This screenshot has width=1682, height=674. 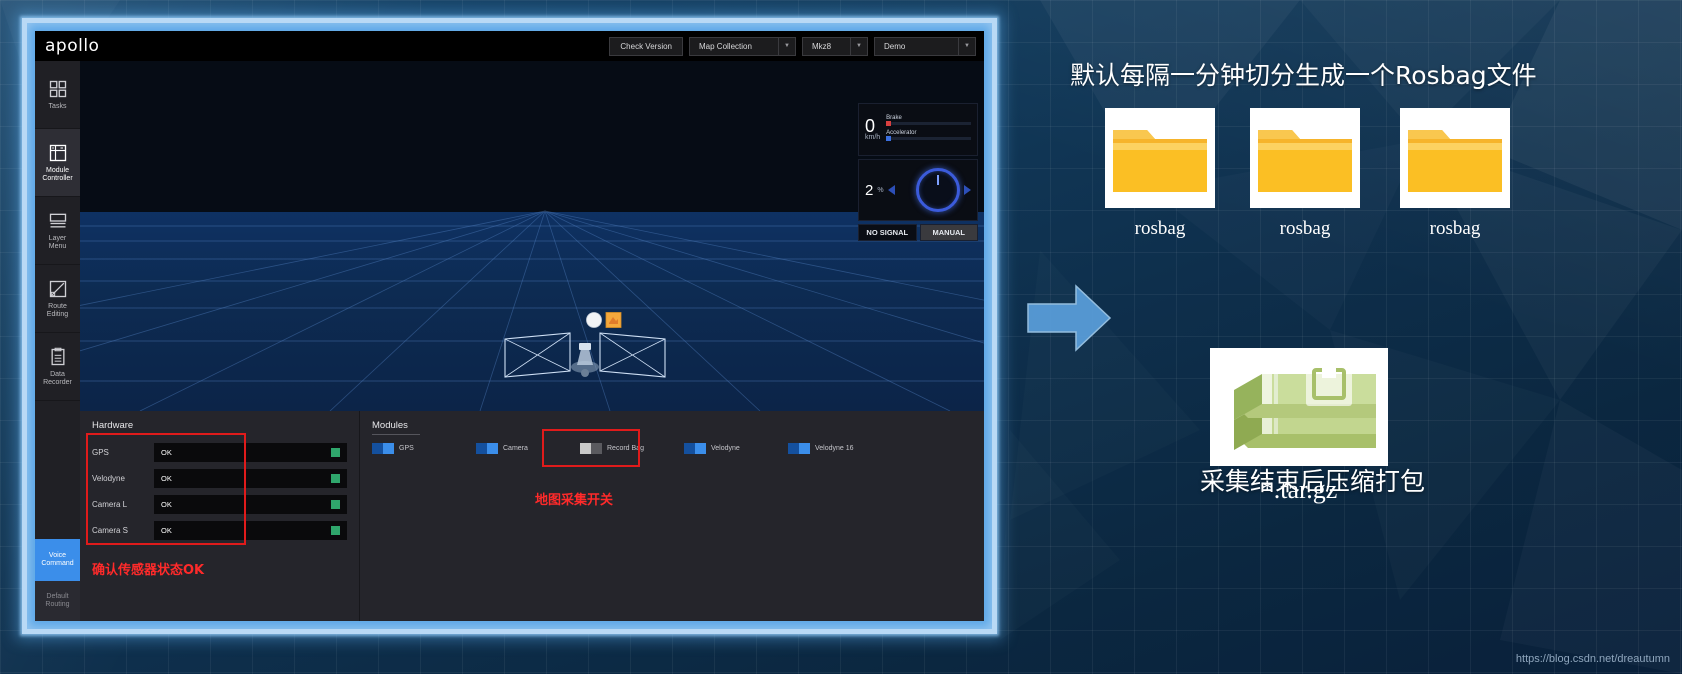 I want to click on apollo-logo: apollo, so click(x=72, y=46).